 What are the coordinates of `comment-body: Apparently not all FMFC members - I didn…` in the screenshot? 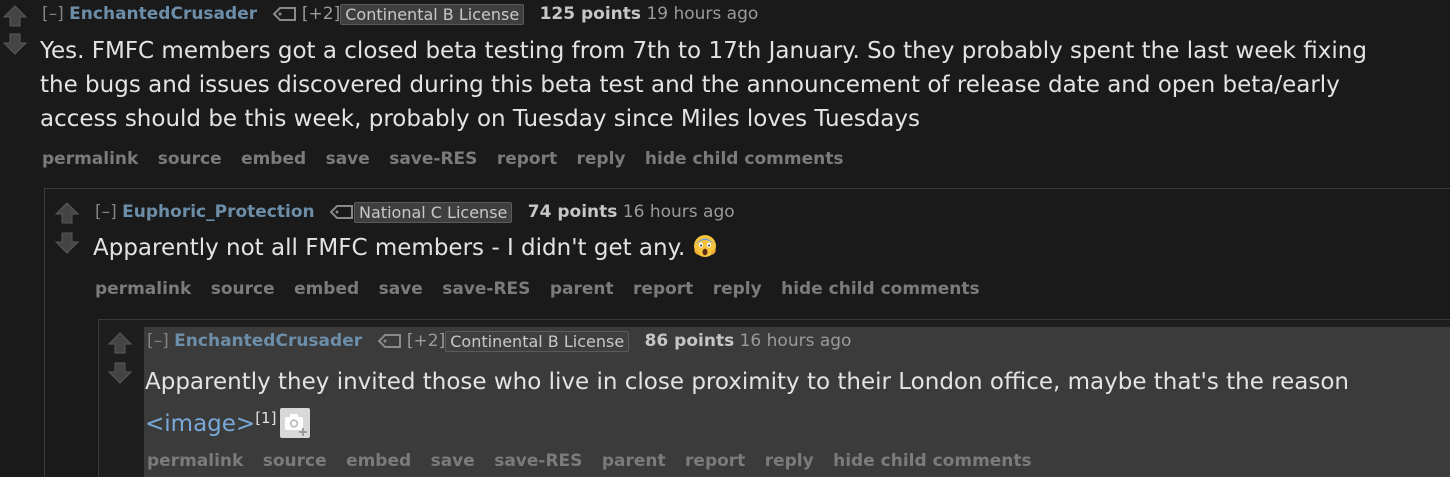 It's located at (405, 248).